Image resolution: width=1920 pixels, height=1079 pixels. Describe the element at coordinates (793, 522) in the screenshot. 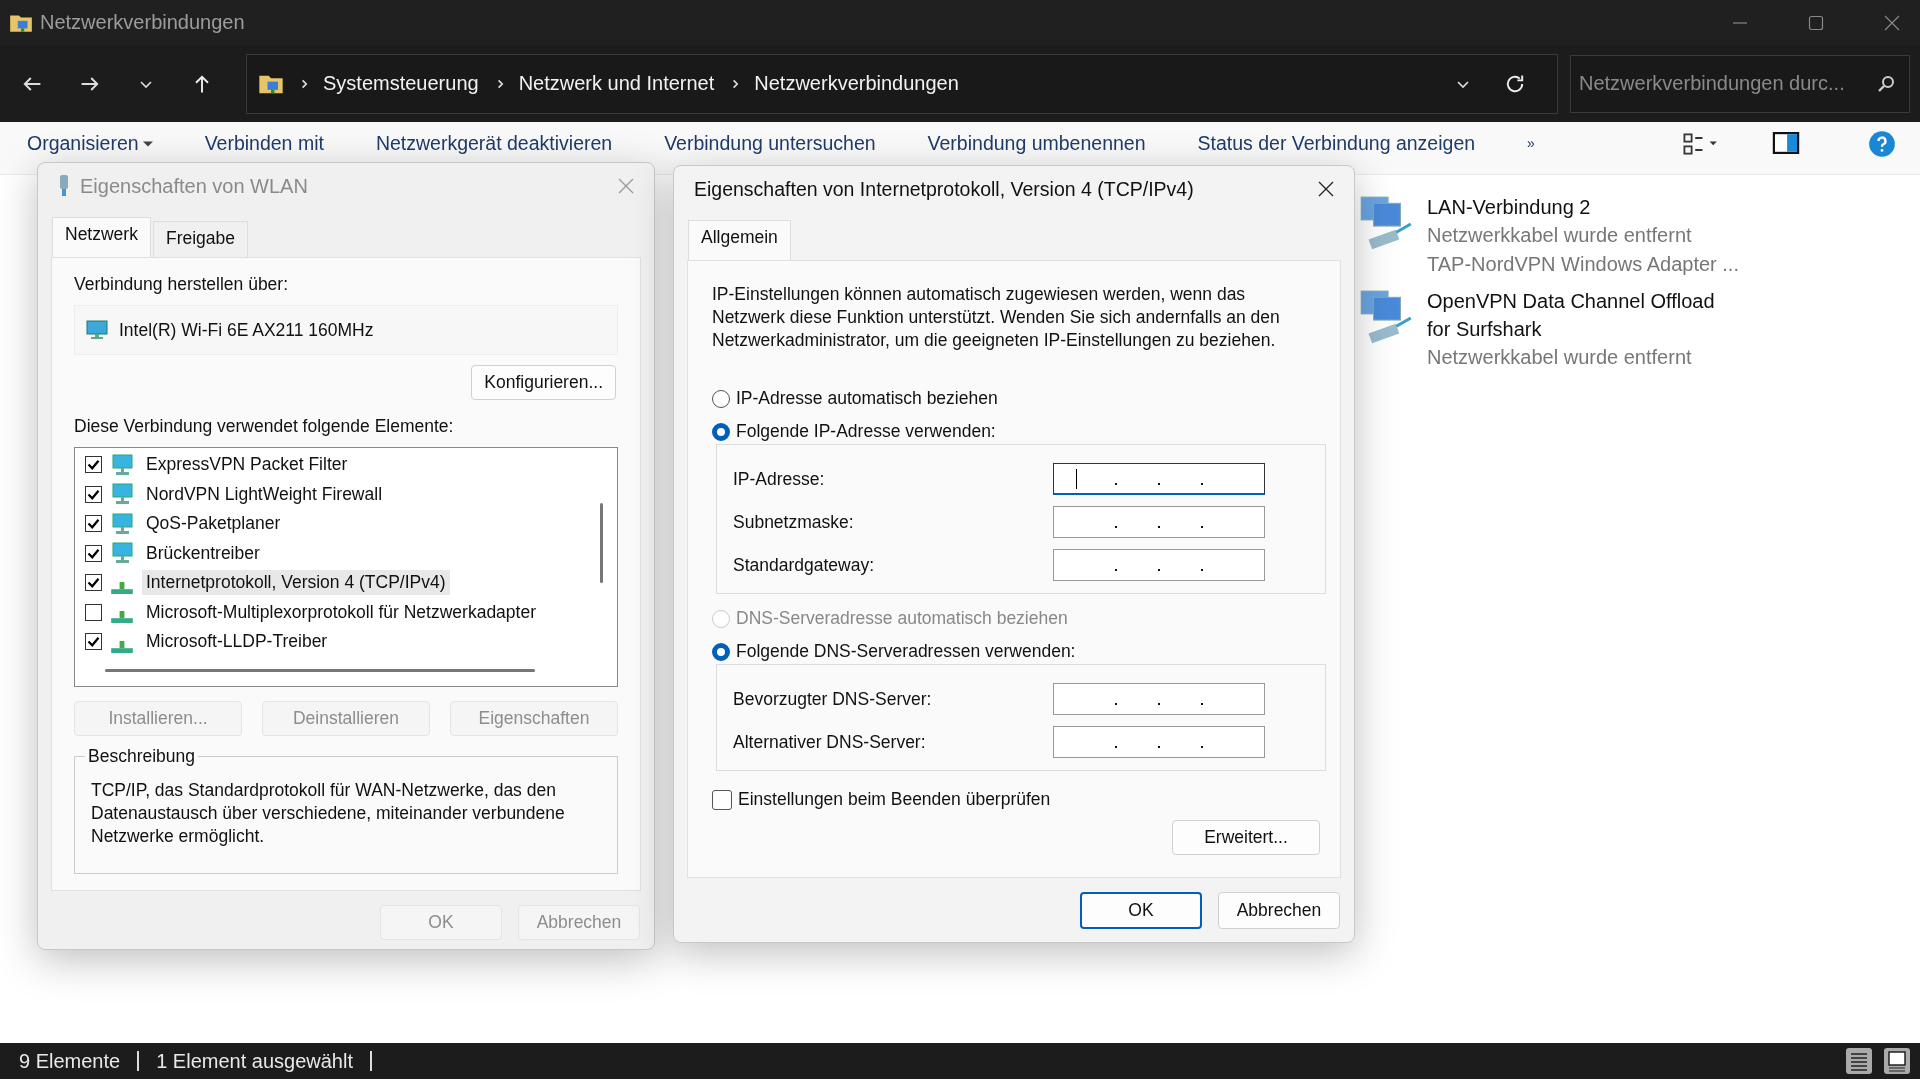

I see `field-label: Subnetzmaske:` at that location.